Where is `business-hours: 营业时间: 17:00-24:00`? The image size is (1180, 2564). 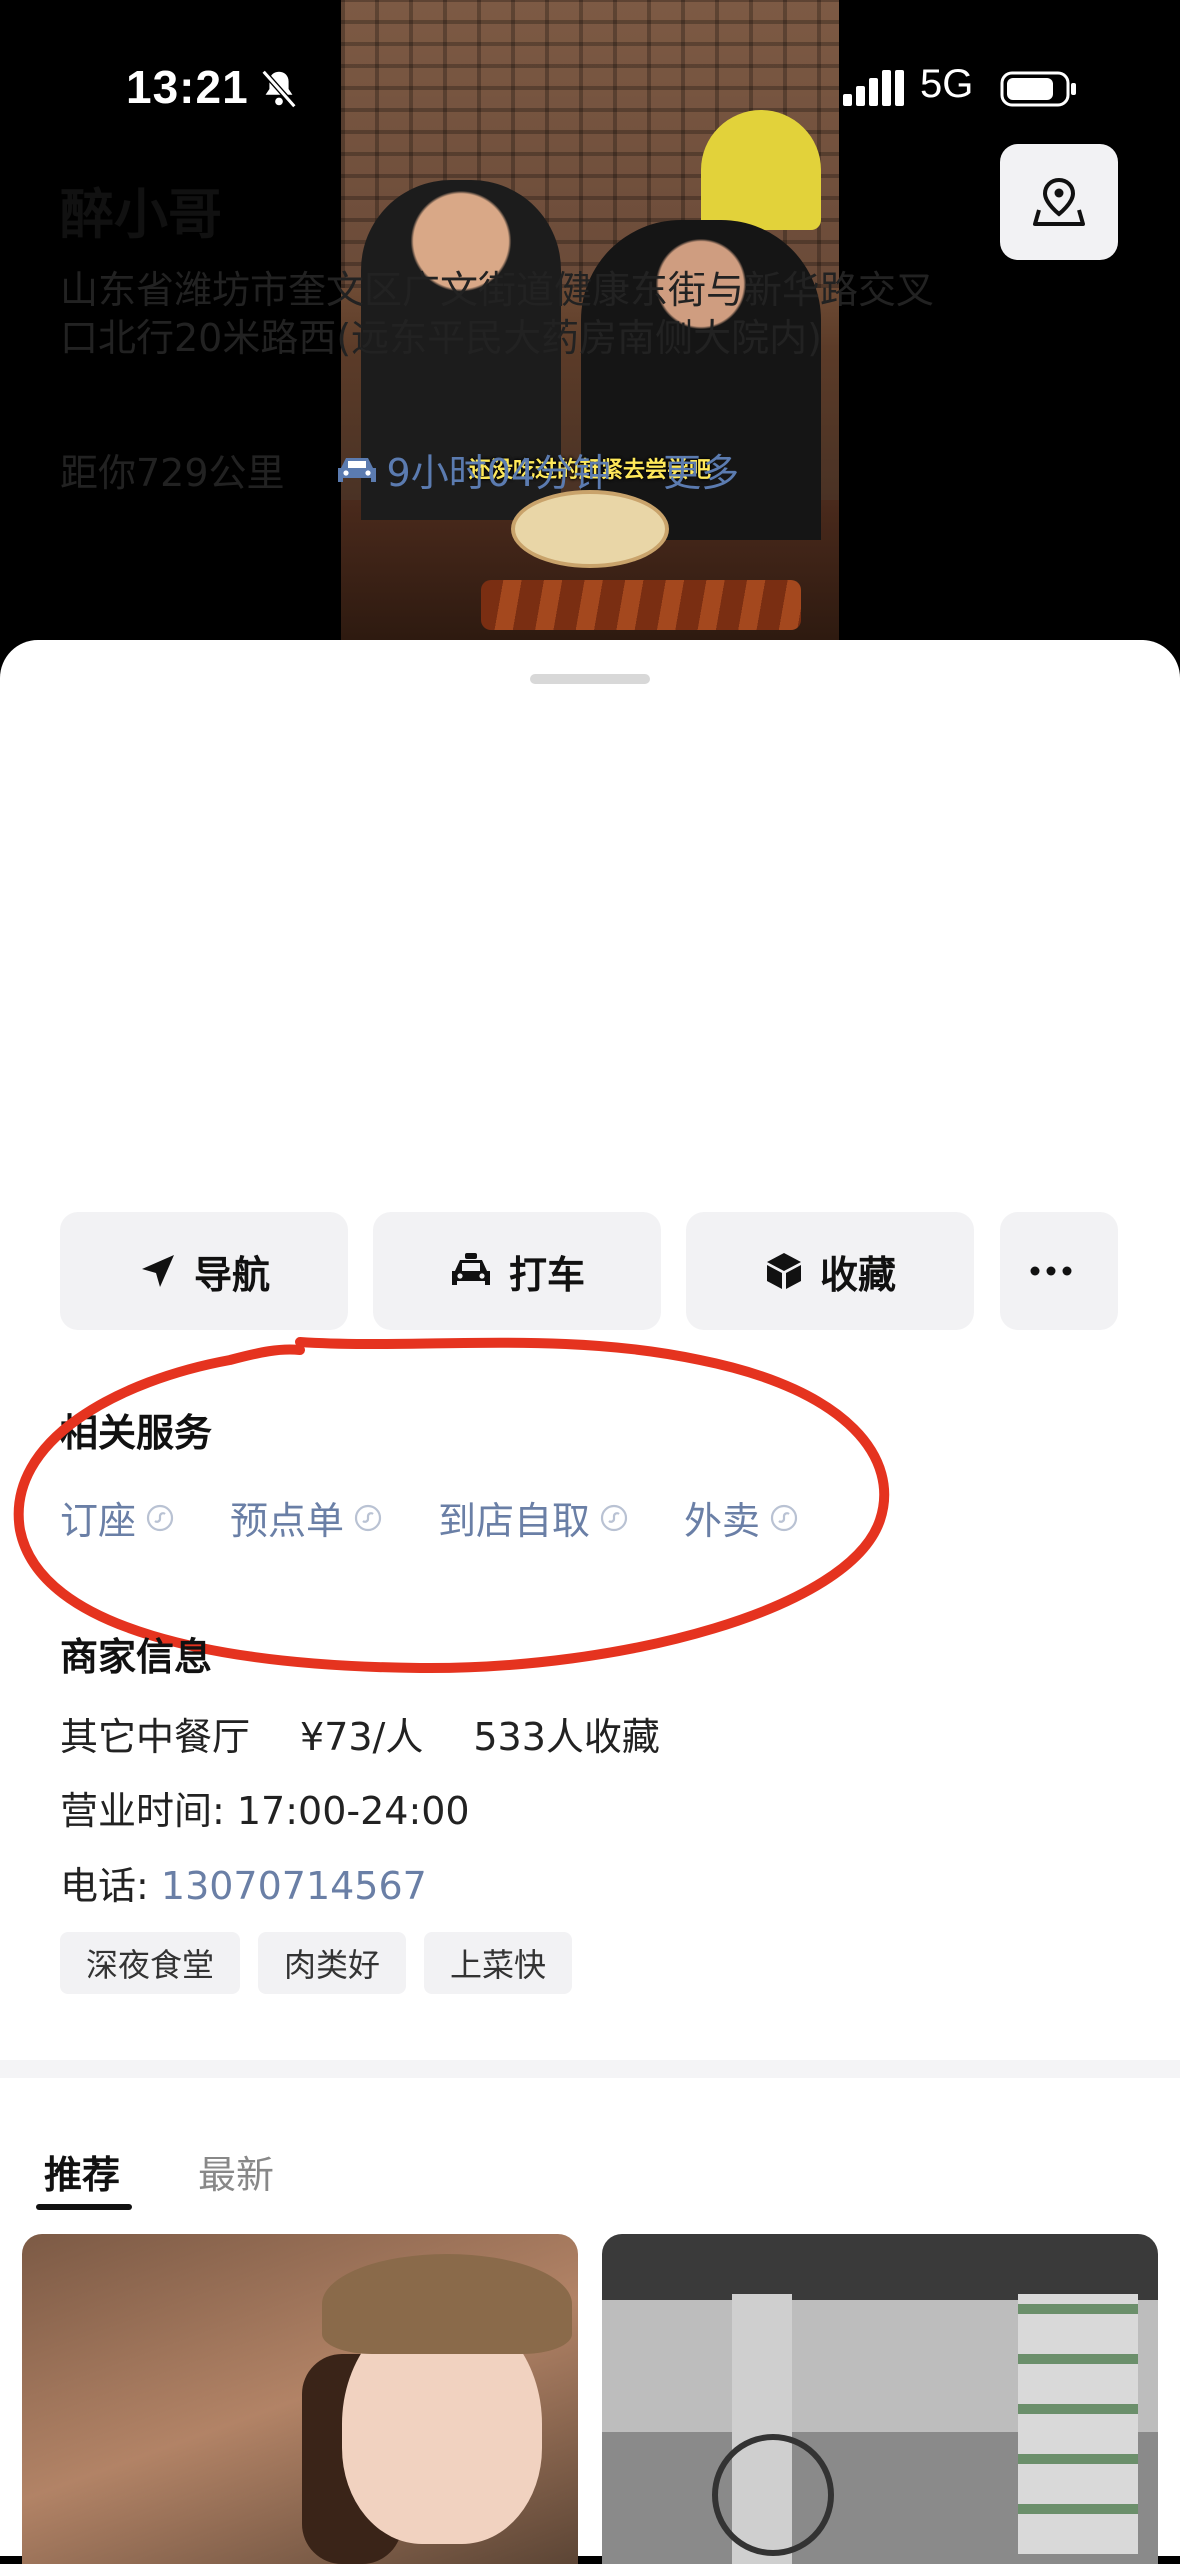 business-hours: 营业时间: 17:00-24:00 is located at coordinates (265, 1811).